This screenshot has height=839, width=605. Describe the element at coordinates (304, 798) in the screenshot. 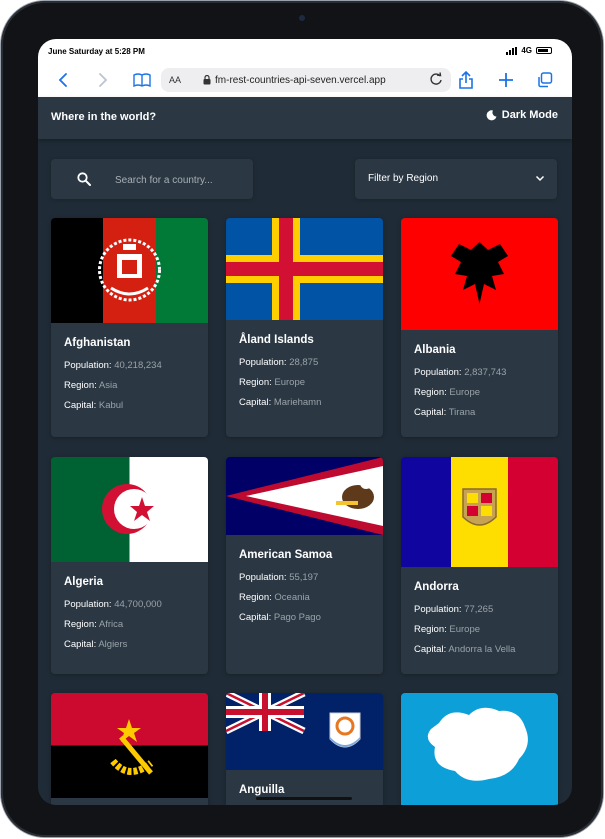

I see `home-indicator` at that location.